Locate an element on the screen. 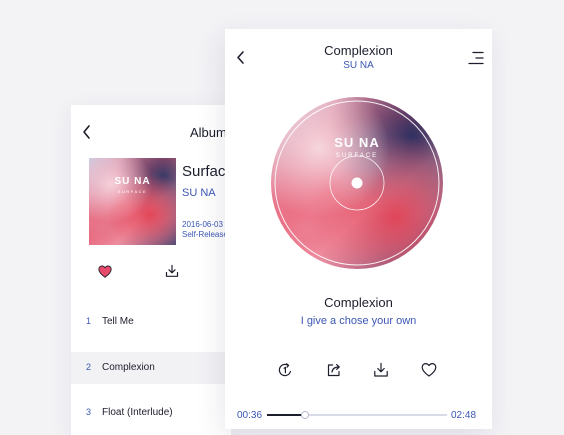  time-total: 02:48 is located at coordinates (464, 415).